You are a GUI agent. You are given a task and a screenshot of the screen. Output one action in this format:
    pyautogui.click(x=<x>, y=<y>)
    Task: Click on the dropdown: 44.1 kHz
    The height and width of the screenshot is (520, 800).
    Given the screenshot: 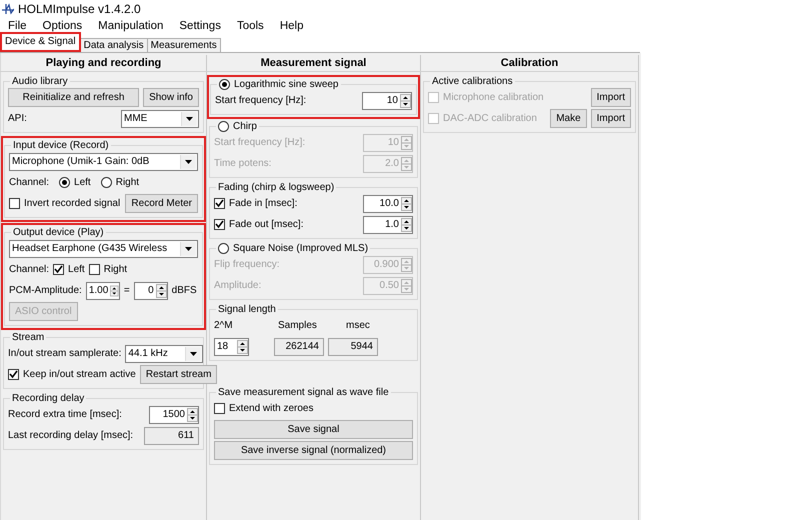 What is the action you would take?
    pyautogui.click(x=164, y=353)
    